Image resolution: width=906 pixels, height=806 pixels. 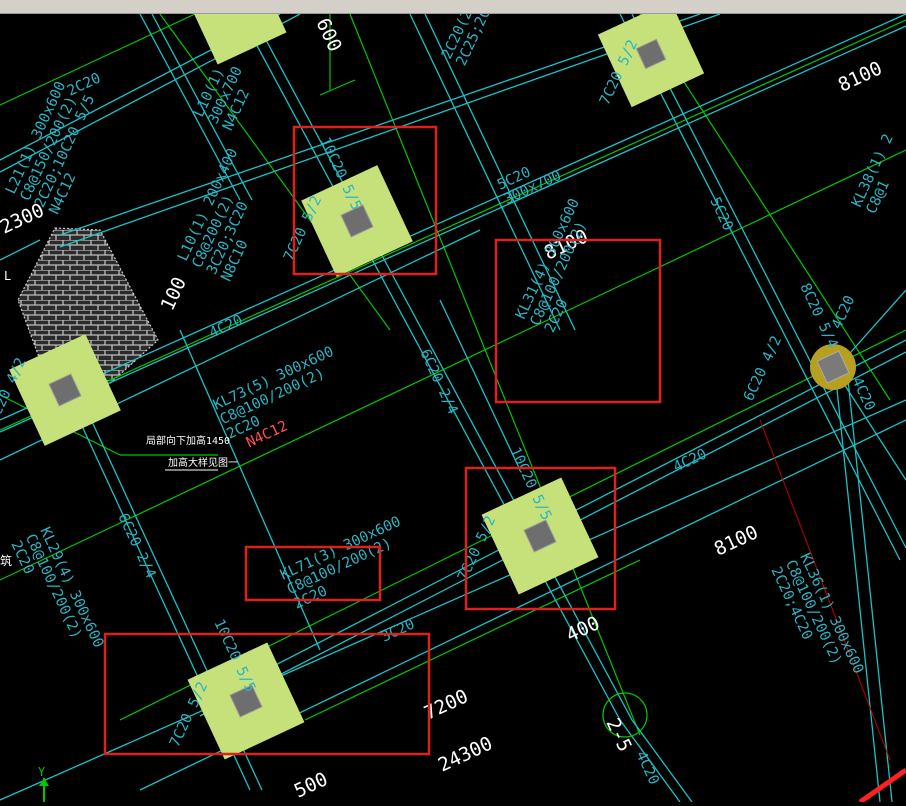 What do you see at coordinates (188, 440) in the screenshot?
I see `note-cn-1: 局部向下加高1450` at bounding box center [188, 440].